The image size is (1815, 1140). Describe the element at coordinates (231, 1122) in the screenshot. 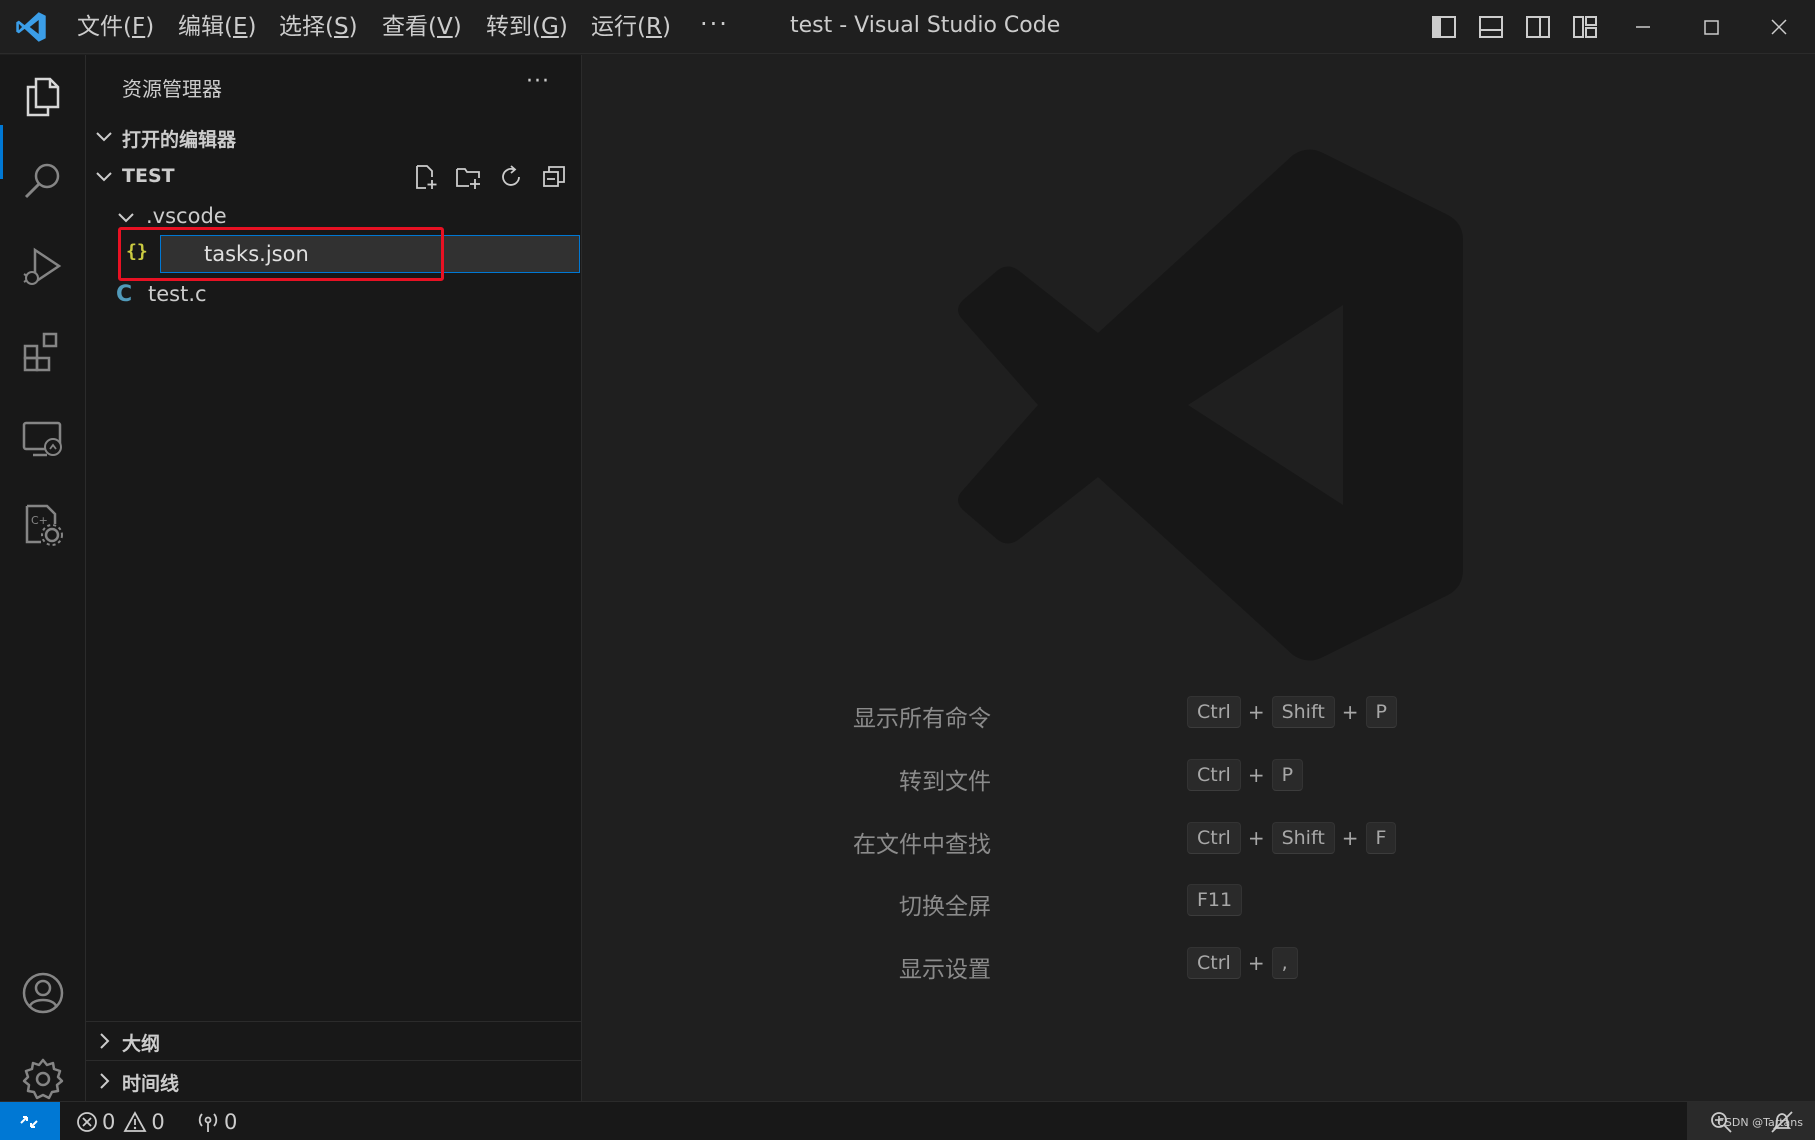

I see `ports-count: 0` at that location.